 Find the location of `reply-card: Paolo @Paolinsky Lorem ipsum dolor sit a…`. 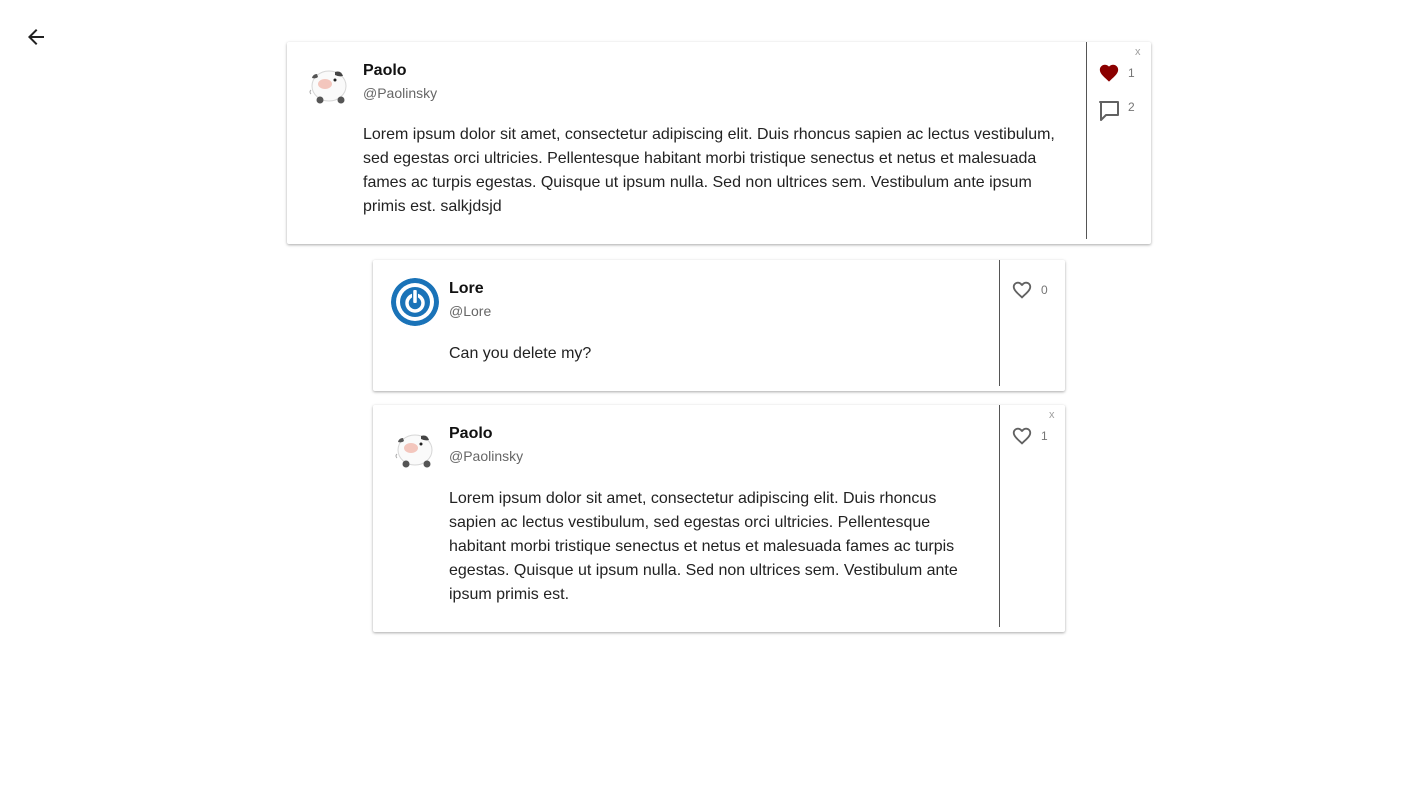

reply-card: Paolo @Paolinsky Lorem ipsum dolor sit a… is located at coordinates (719, 518).